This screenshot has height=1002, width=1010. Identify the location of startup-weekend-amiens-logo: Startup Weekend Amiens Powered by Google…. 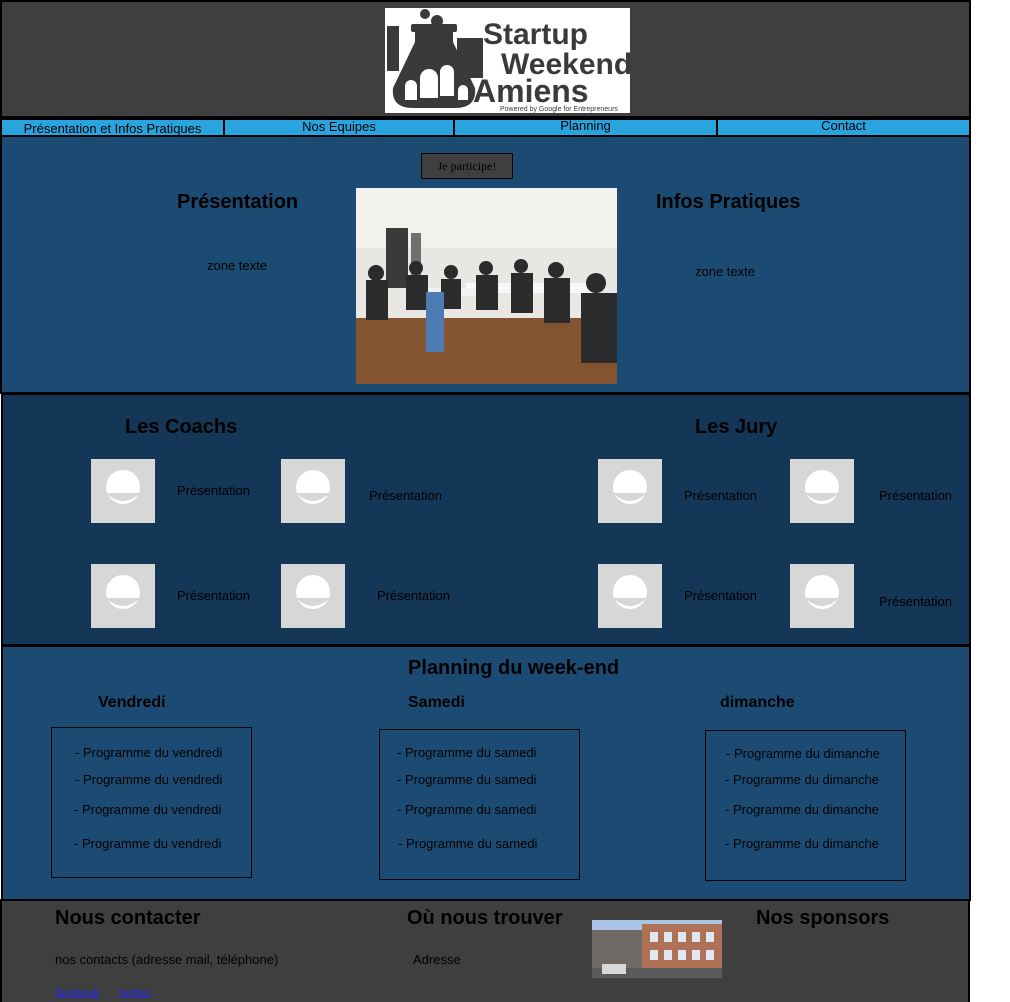
(507, 60).